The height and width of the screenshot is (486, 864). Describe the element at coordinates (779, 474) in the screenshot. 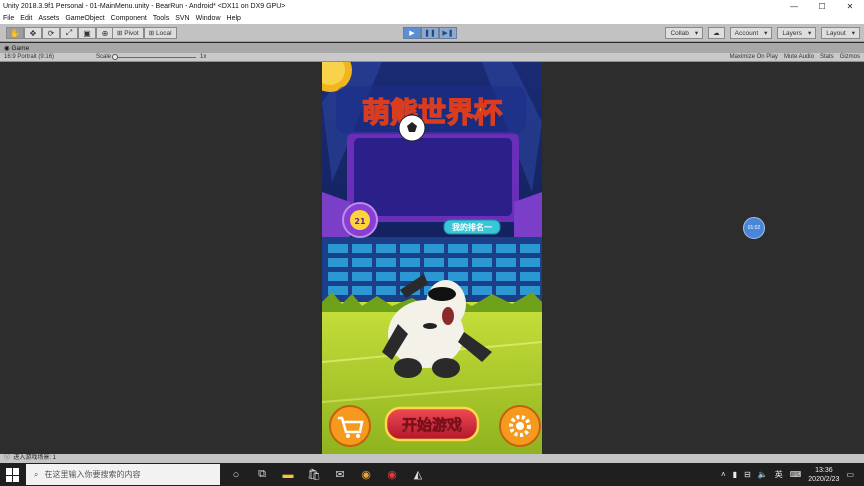

I see `ime-indicator: 英` at that location.